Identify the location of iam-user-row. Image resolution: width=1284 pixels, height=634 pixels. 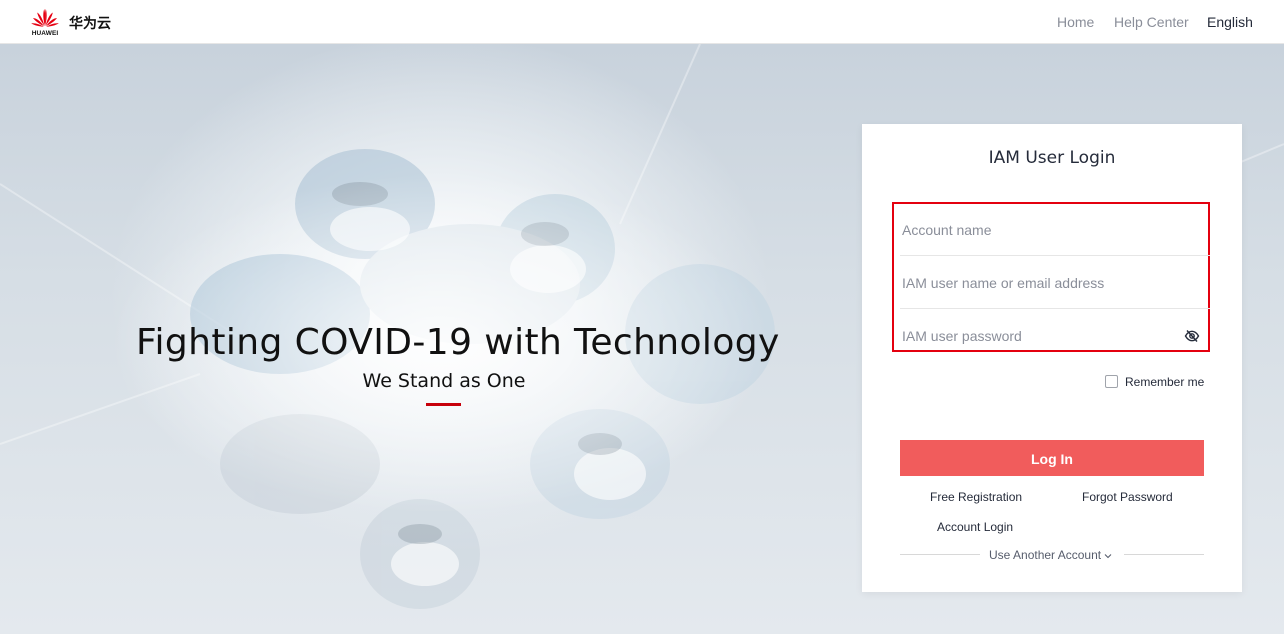
(1055, 283).